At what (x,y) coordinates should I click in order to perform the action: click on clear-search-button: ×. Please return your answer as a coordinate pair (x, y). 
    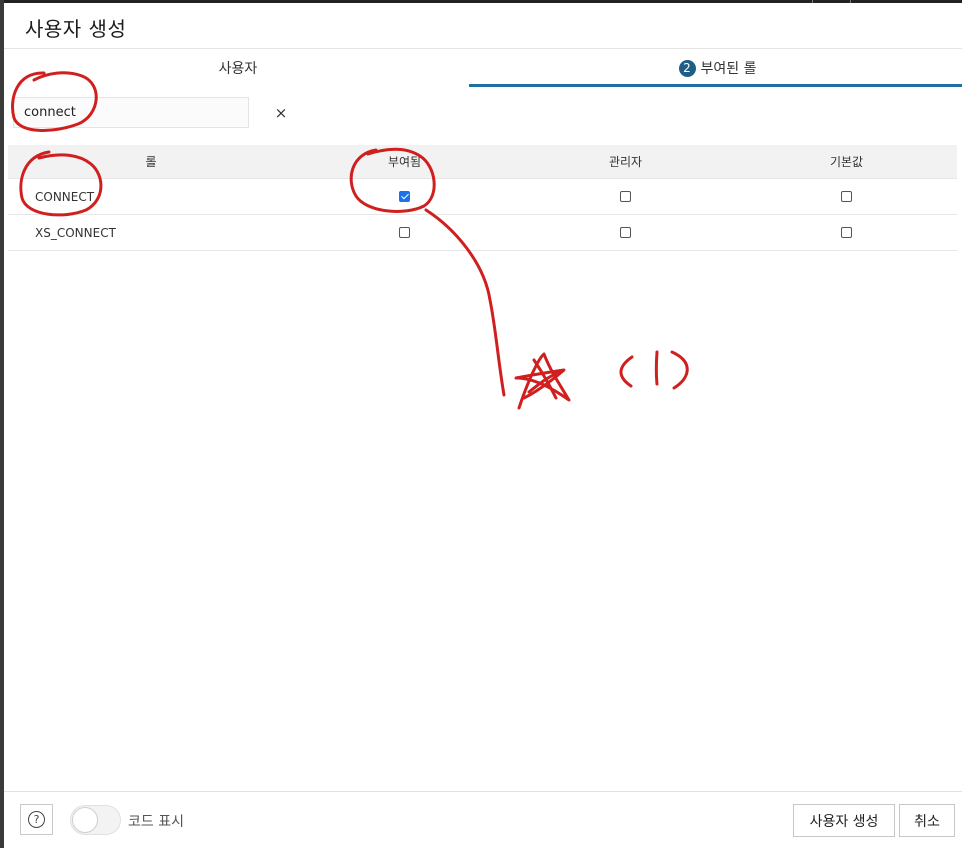
    Looking at the image, I should click on (281, 113).